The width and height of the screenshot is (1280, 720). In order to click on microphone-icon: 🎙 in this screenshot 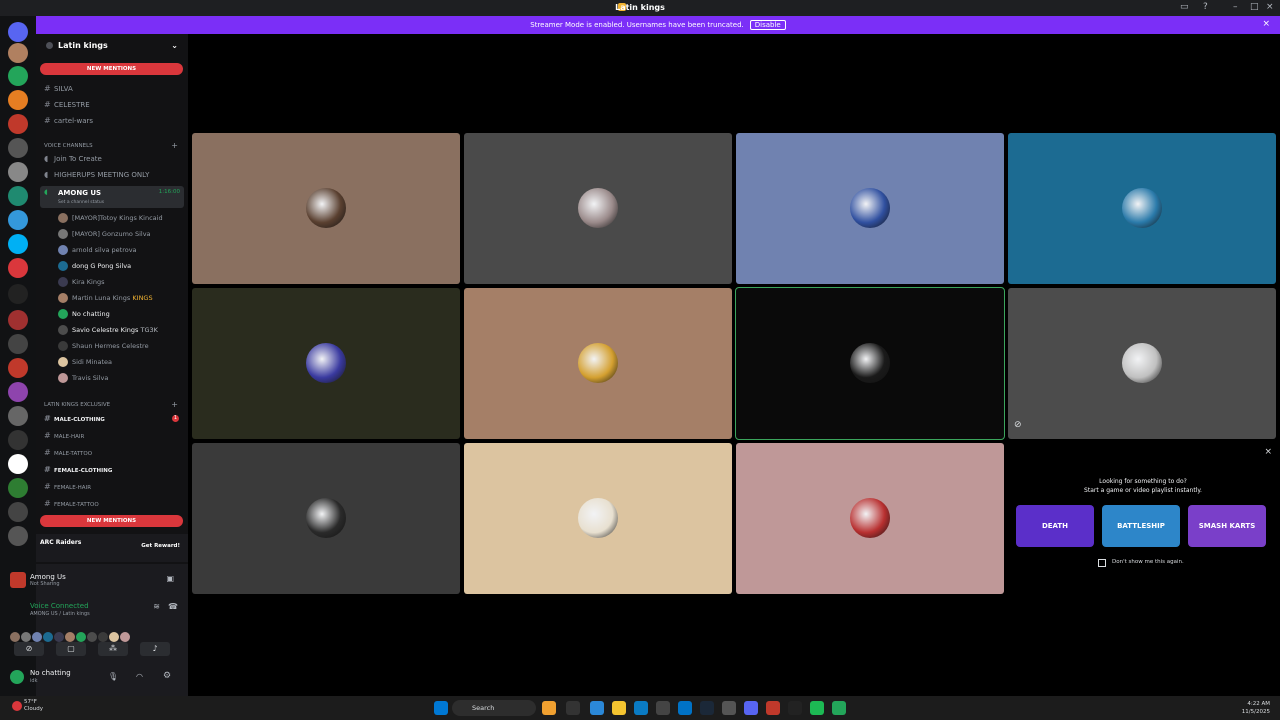, I will do `click(113, 676)`.